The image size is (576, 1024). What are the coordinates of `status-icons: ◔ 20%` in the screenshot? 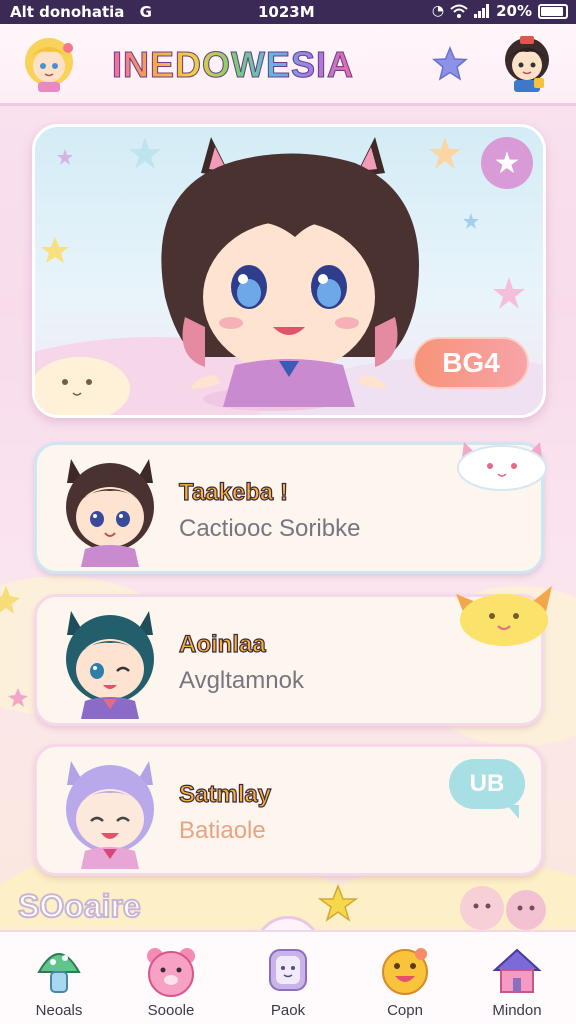 It's located at (500, 11).